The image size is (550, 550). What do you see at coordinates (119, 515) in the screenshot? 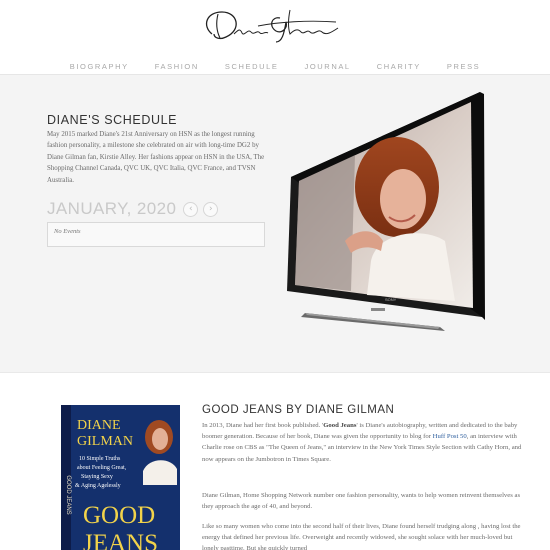
I see `book-title-1: GOOD` at bounding box center [119, 515].